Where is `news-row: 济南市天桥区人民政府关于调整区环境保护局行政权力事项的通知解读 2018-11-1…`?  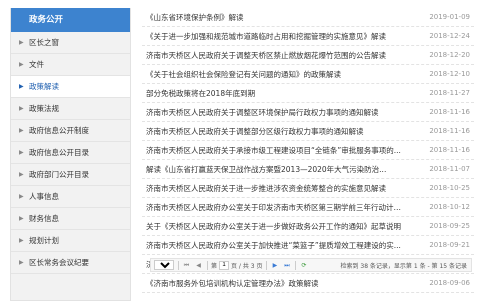 news-row: 济南市天桥区人民政府关于调整区环境保护局行政权力事项的通知解读 2018-11-1… is located at coordinates (308, 112).